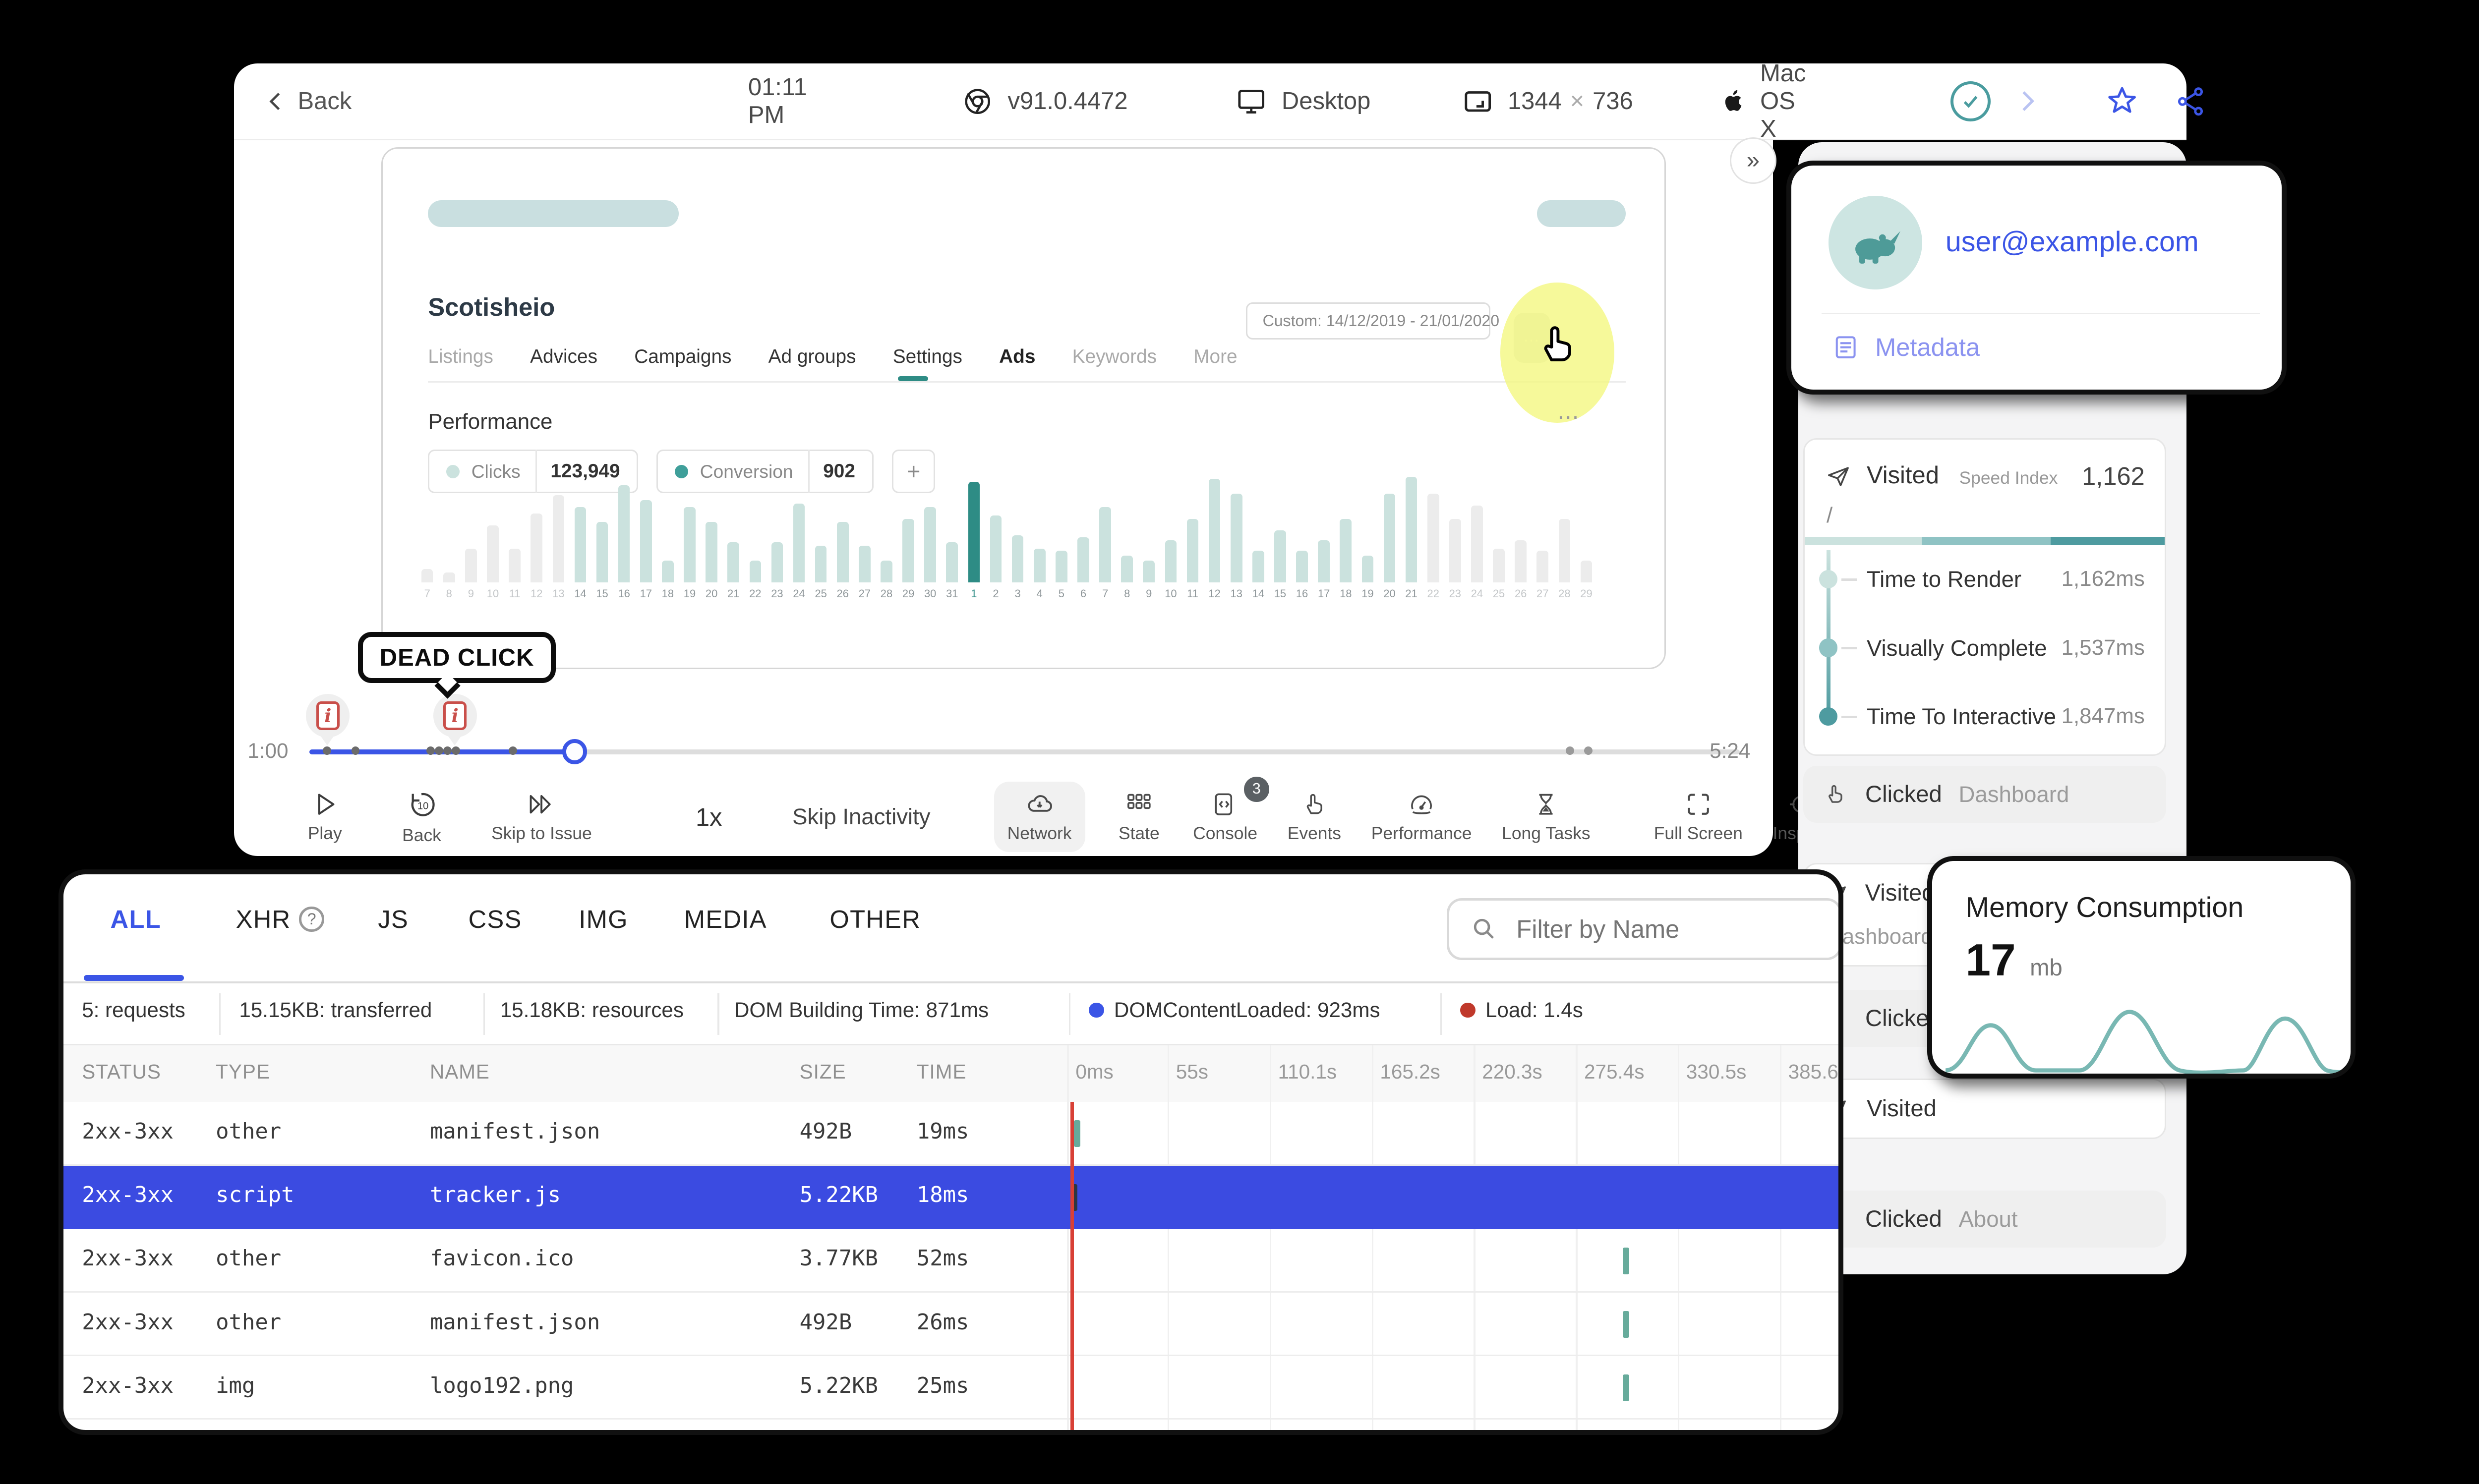  I want to click on avatar, so click(1875, 242).